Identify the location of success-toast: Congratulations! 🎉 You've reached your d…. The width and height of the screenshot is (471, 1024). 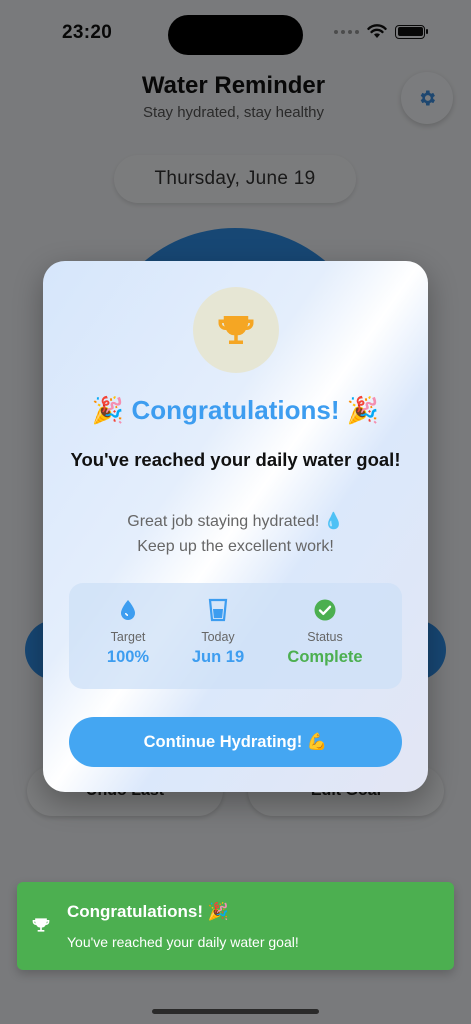
(235, 926).